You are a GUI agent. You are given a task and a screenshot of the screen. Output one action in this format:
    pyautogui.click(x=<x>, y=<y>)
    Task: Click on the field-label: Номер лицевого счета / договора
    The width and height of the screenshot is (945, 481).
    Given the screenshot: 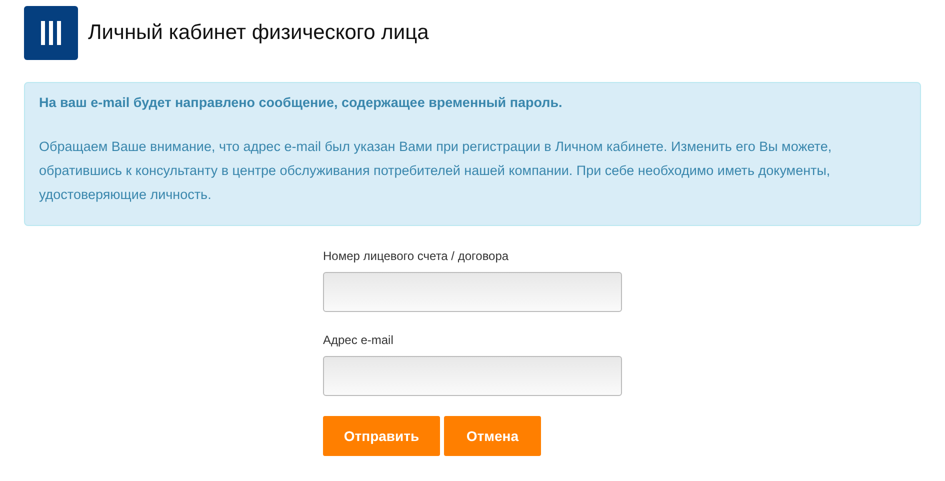 What is the action you would take?
    pyautogui.click(x=416, y=256)
    